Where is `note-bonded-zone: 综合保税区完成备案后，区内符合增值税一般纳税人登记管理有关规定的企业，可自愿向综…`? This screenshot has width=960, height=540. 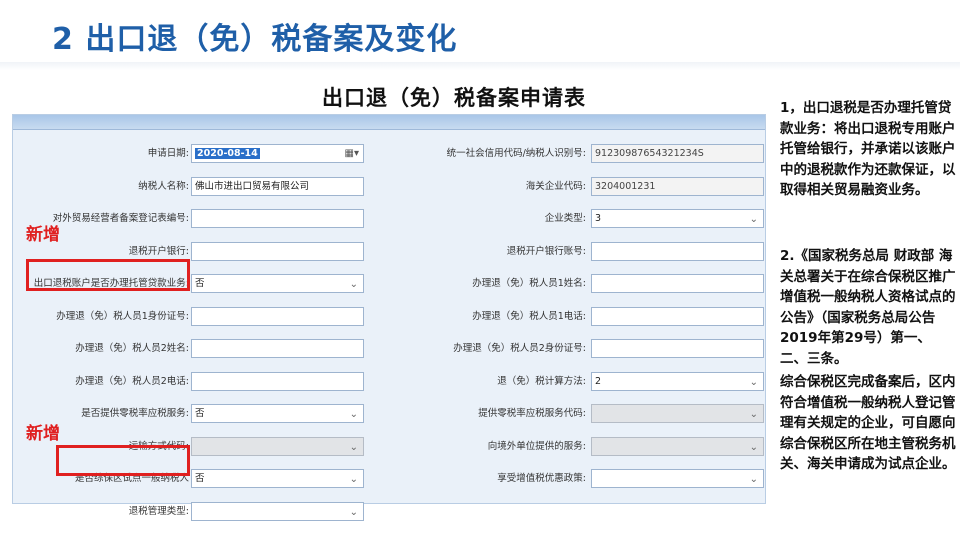
note-bonded-zone: 综合保税区完成备案后，区内符合增值税一般纳税人登记管理有关规定的企业，可自愿向综… is located at coordinates (868, 423).